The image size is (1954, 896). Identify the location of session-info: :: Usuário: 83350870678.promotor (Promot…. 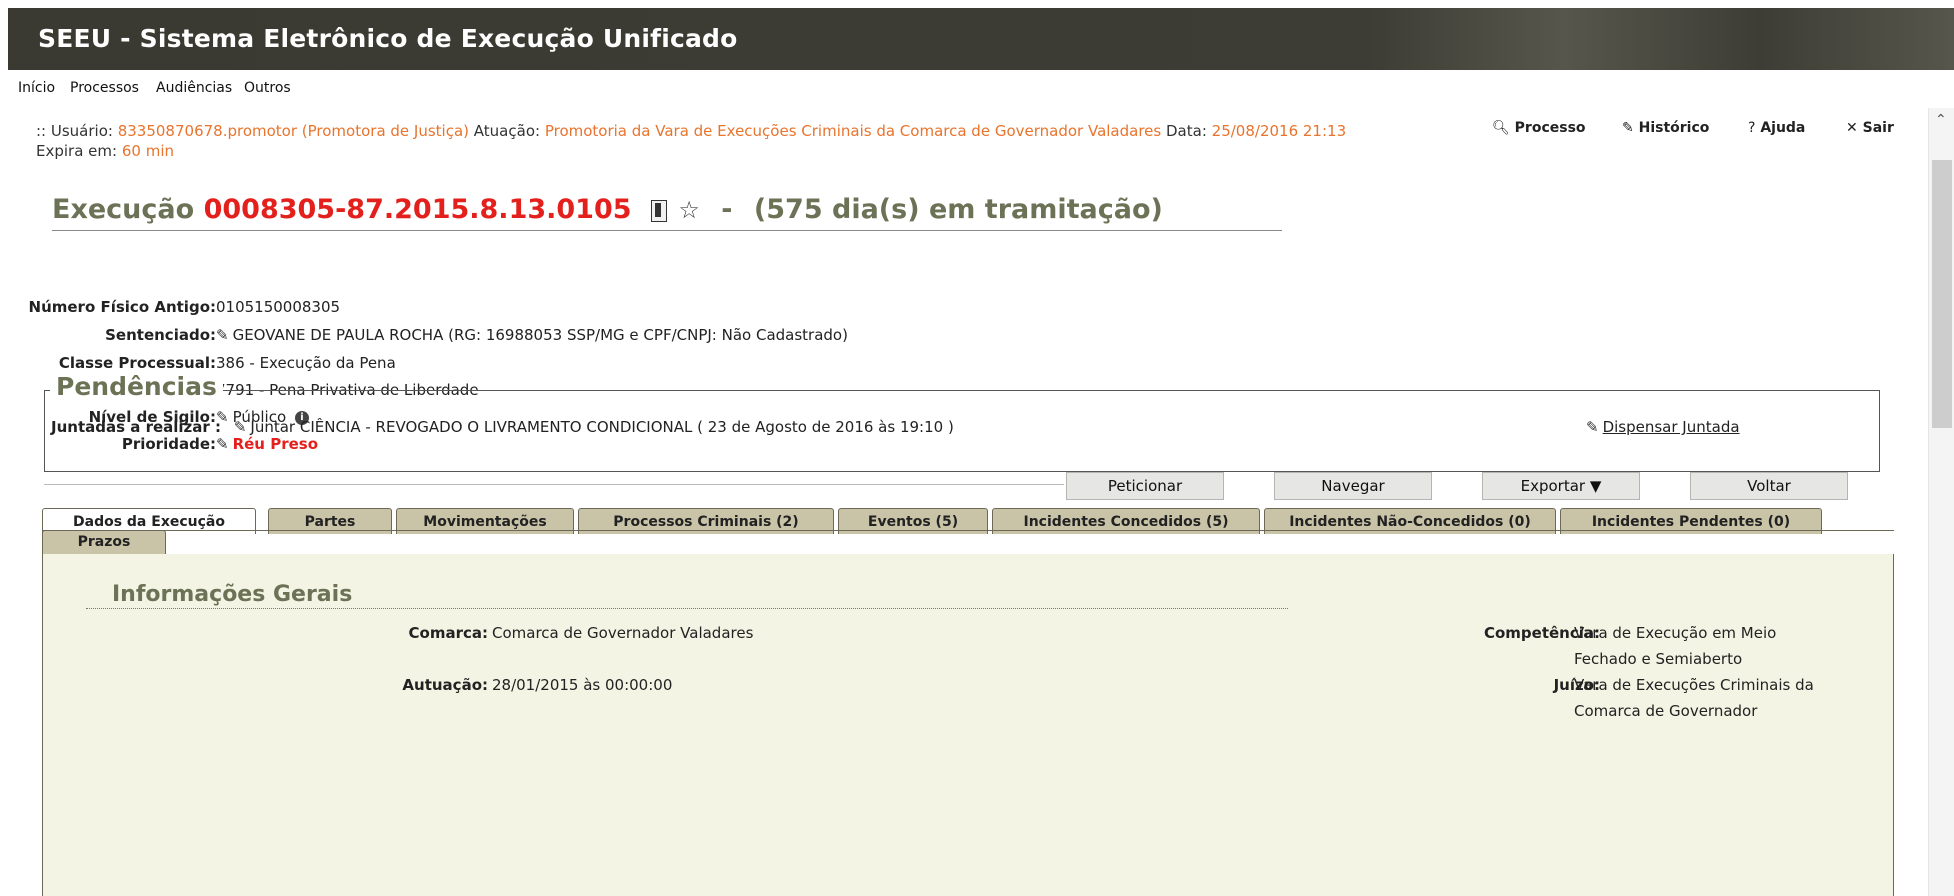
(691, 131).